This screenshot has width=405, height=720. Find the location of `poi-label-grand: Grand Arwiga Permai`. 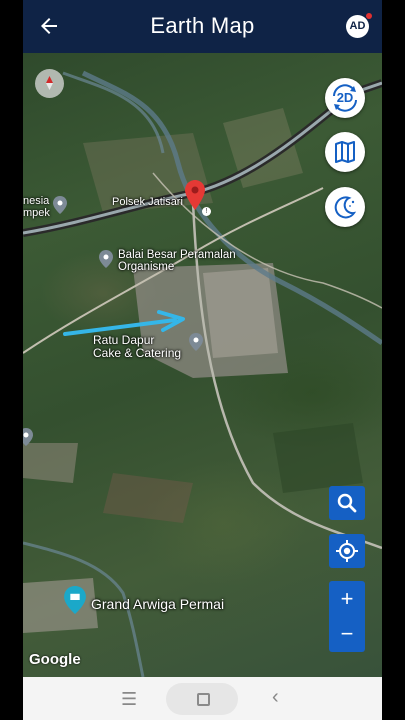

poi-label-grand: Grand Arwiga Permai is located at coordinates (158, 604).